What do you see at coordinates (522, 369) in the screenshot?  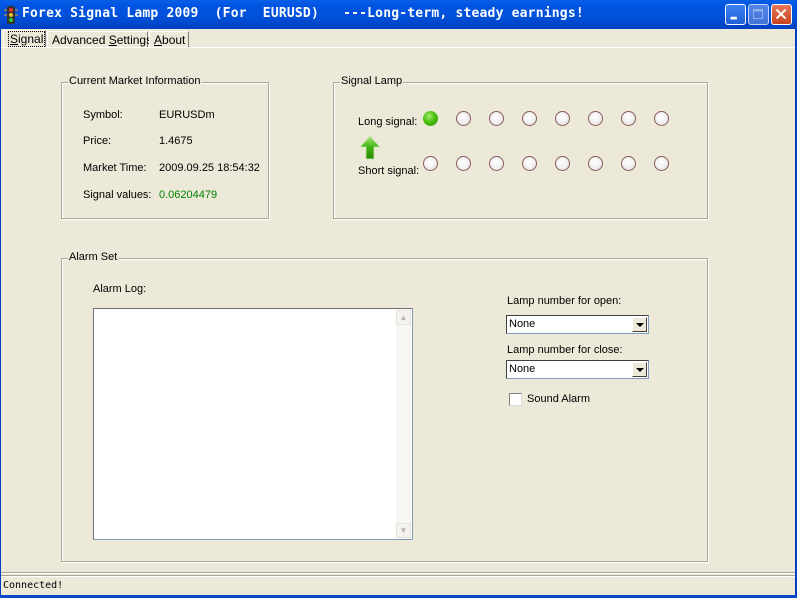 I see `close-lamp-value: None` at bounding box center [522, 369].